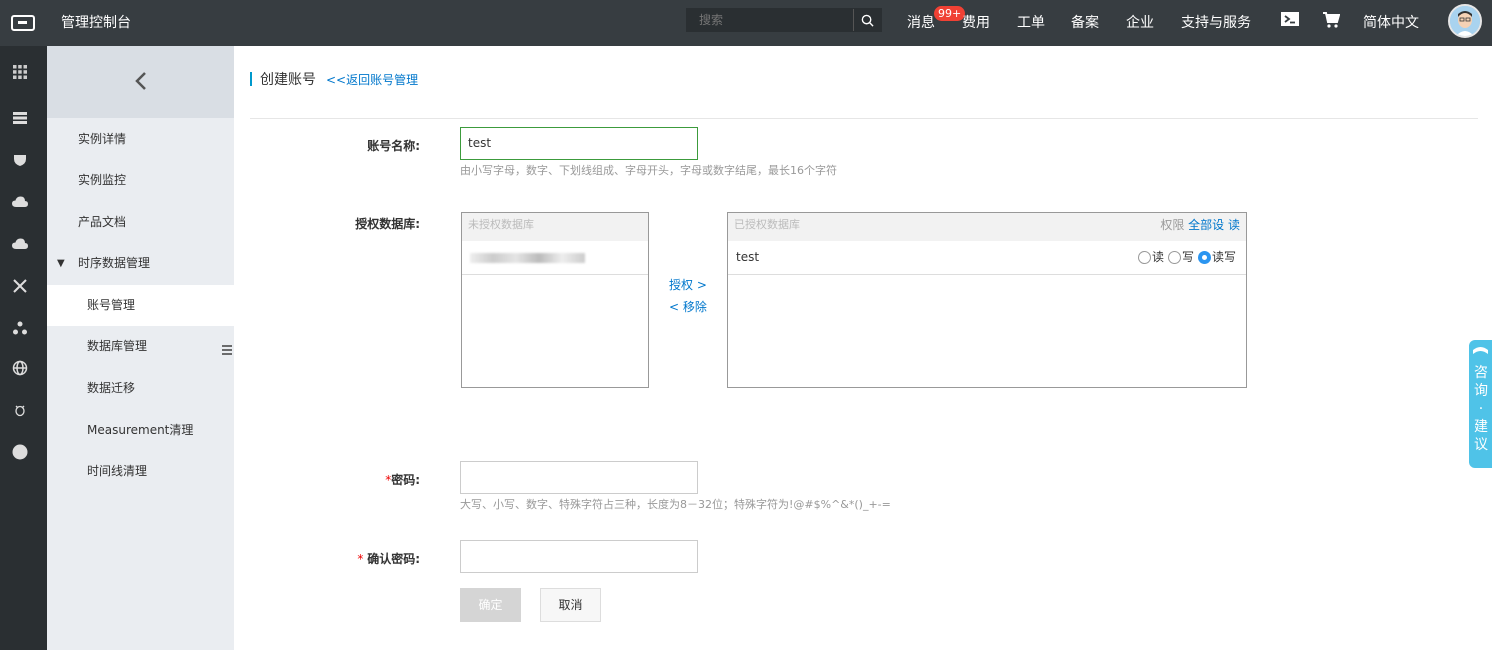 The image size is (1492, 650). I want to click on confirm-label-text: 确认密码:, so click(393, 559).